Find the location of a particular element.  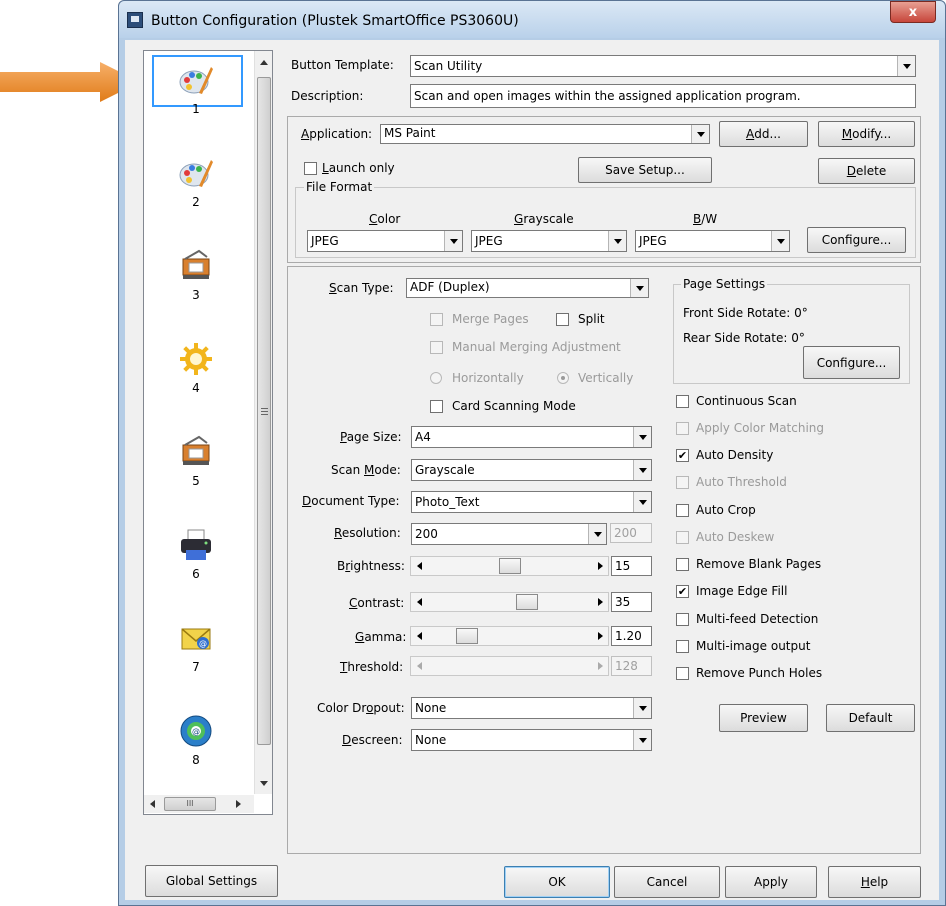

horizontal-scrollbar: III is located at coordinates (199, 804).